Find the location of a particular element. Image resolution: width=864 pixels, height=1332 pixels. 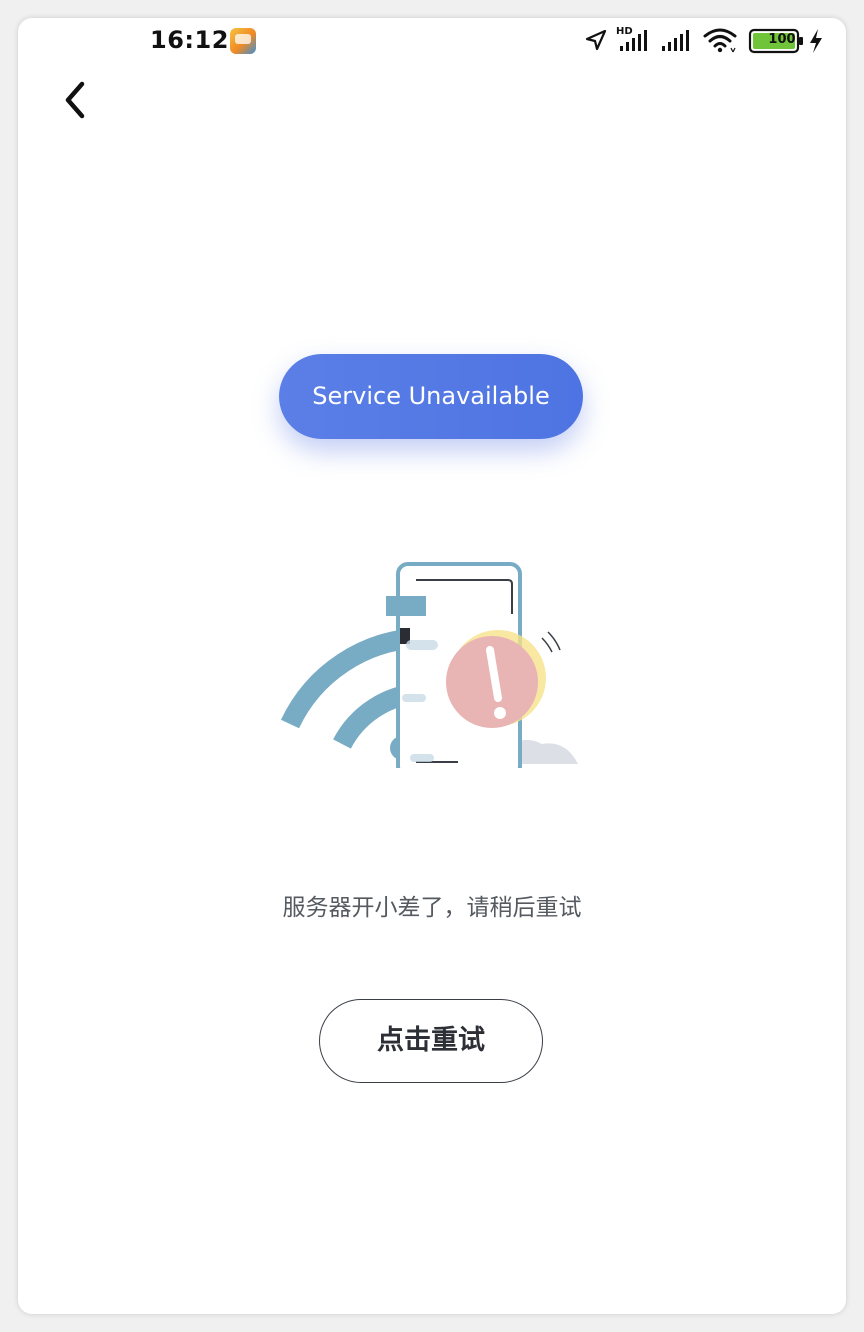

charging-icon is located at coordinates (816, 41).